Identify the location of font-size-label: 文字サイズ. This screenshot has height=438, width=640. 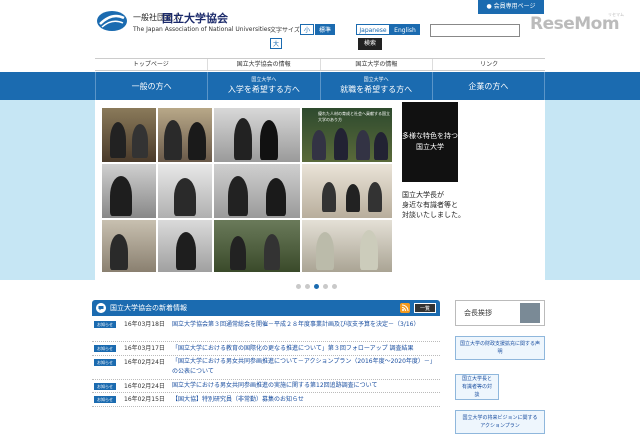
(285, 30).